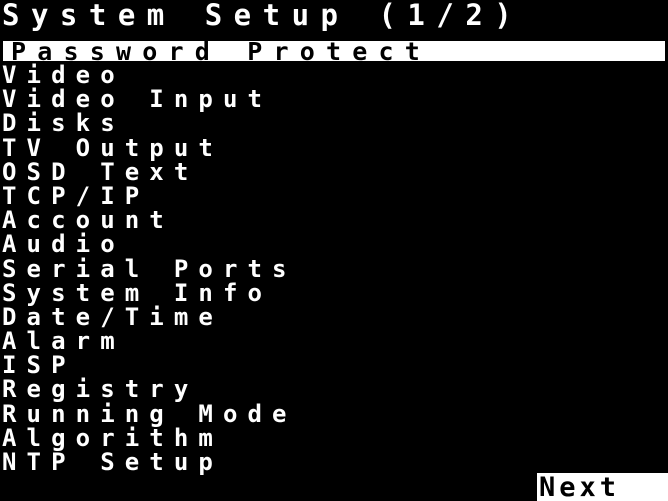 The height and width of the screenshot is (501, 668). I want to click on menu-item-running-mode: Running Mode, so click(334, 413).